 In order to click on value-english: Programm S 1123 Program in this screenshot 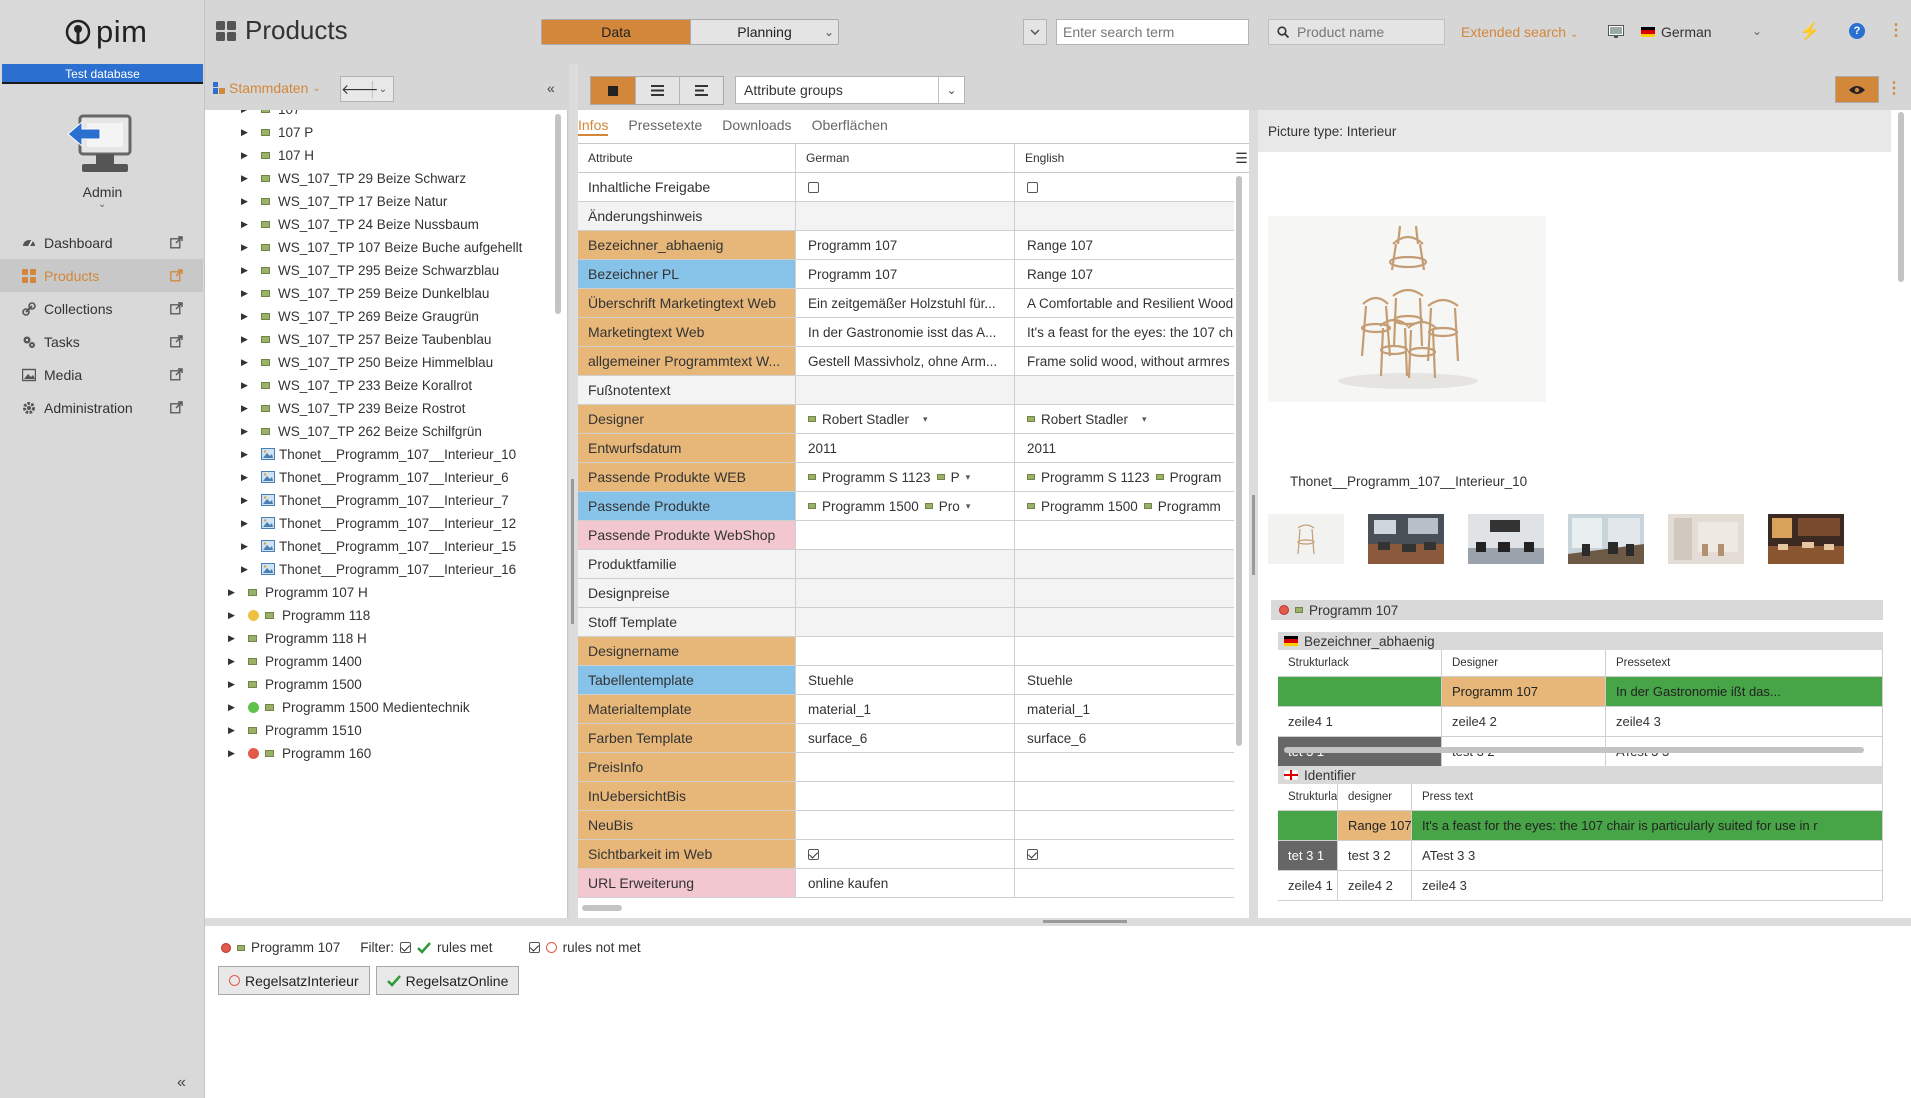, I will do `click(1124, 477)`.